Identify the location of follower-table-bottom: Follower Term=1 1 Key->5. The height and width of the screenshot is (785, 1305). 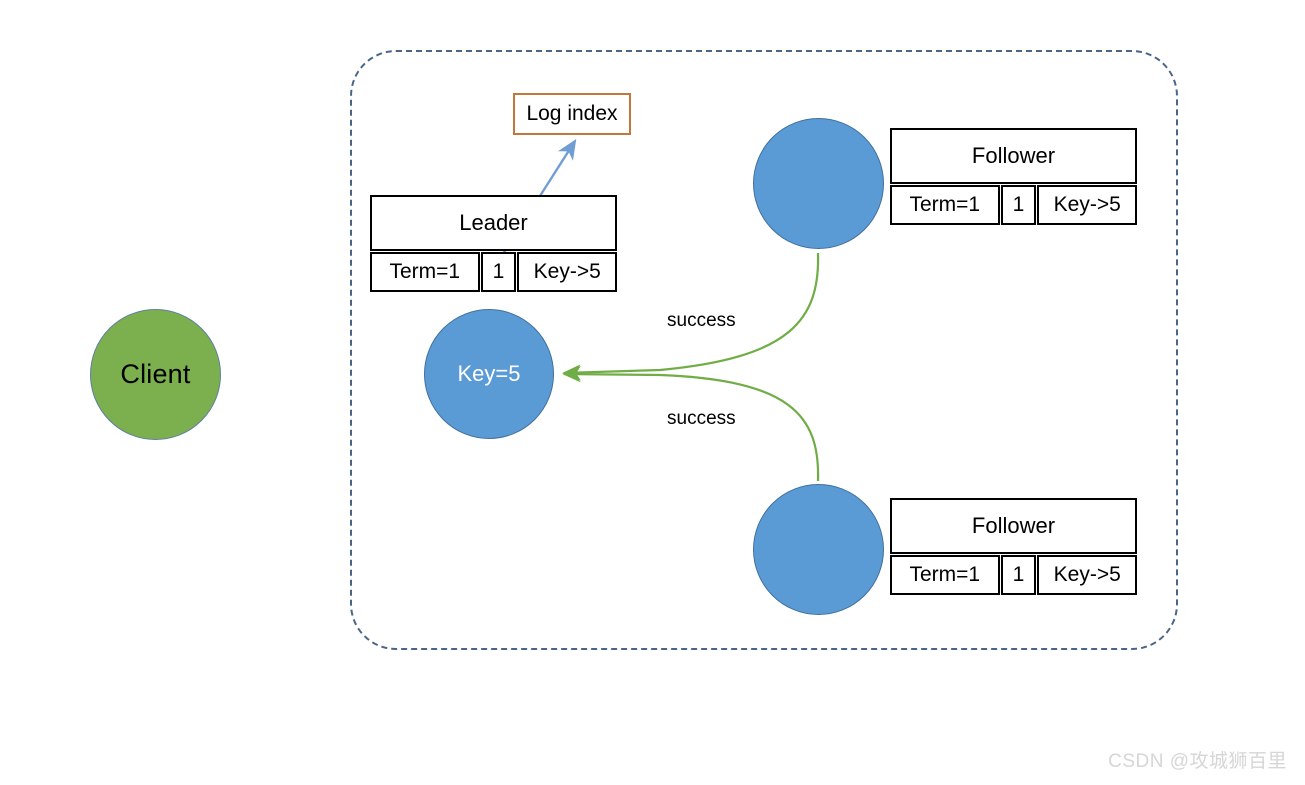
(1013, 546).